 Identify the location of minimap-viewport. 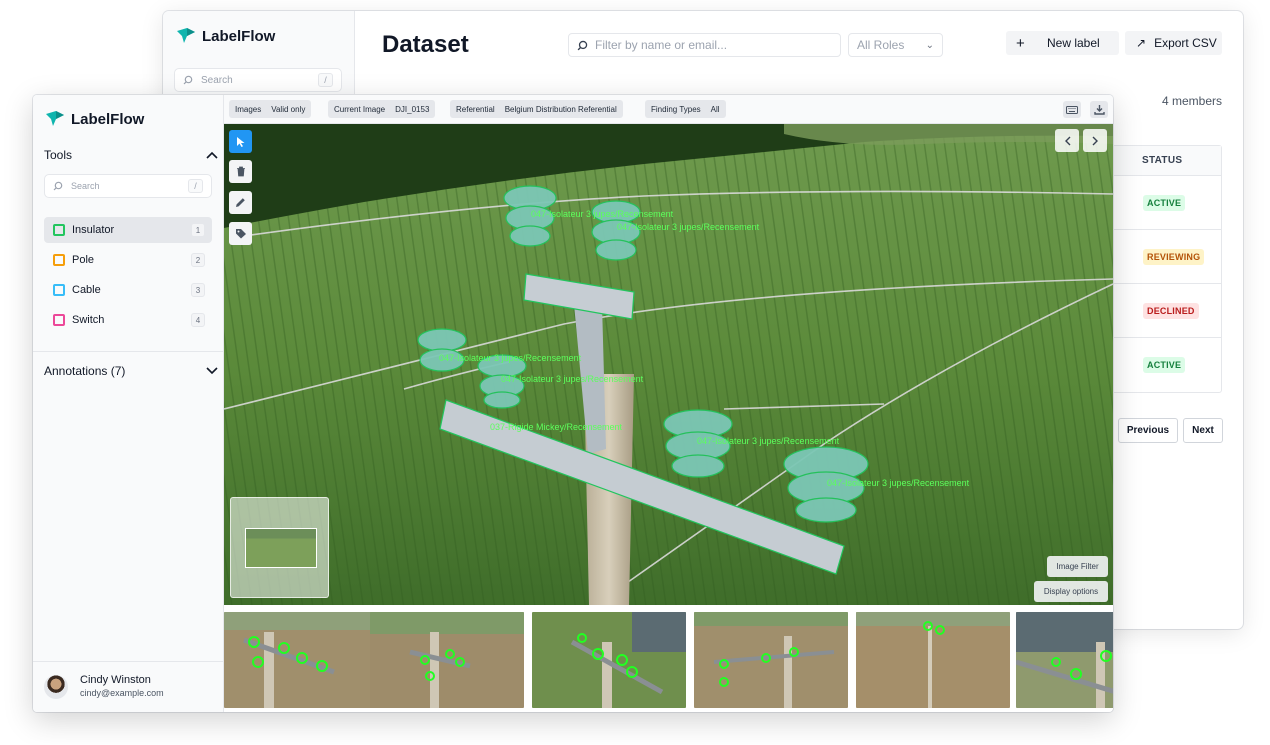
(281, 548).